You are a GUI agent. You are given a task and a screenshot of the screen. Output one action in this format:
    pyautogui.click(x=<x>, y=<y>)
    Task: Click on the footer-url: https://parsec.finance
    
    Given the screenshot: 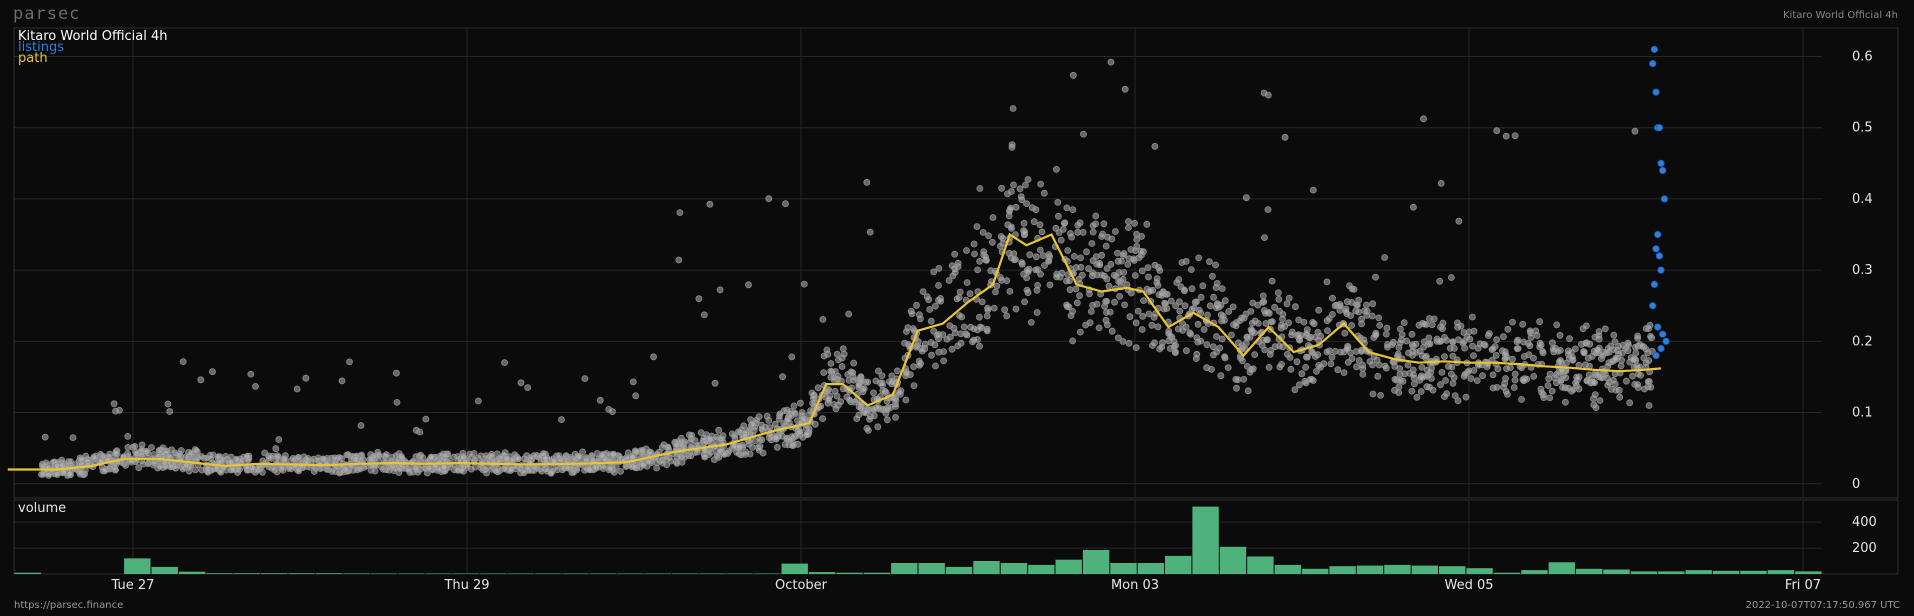 What is the action you would take?
    pyautogui.click(x=68, y=605)
    